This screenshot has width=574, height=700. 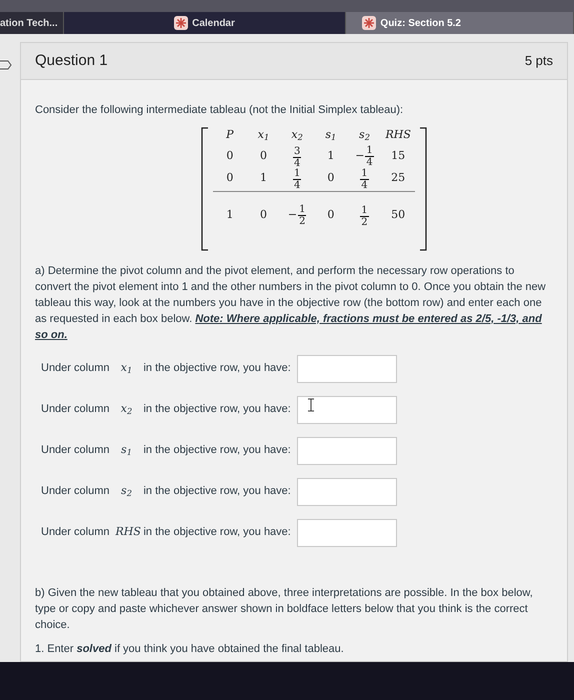 I want to click on question-title: Question 1, so click(x=71, y=60).